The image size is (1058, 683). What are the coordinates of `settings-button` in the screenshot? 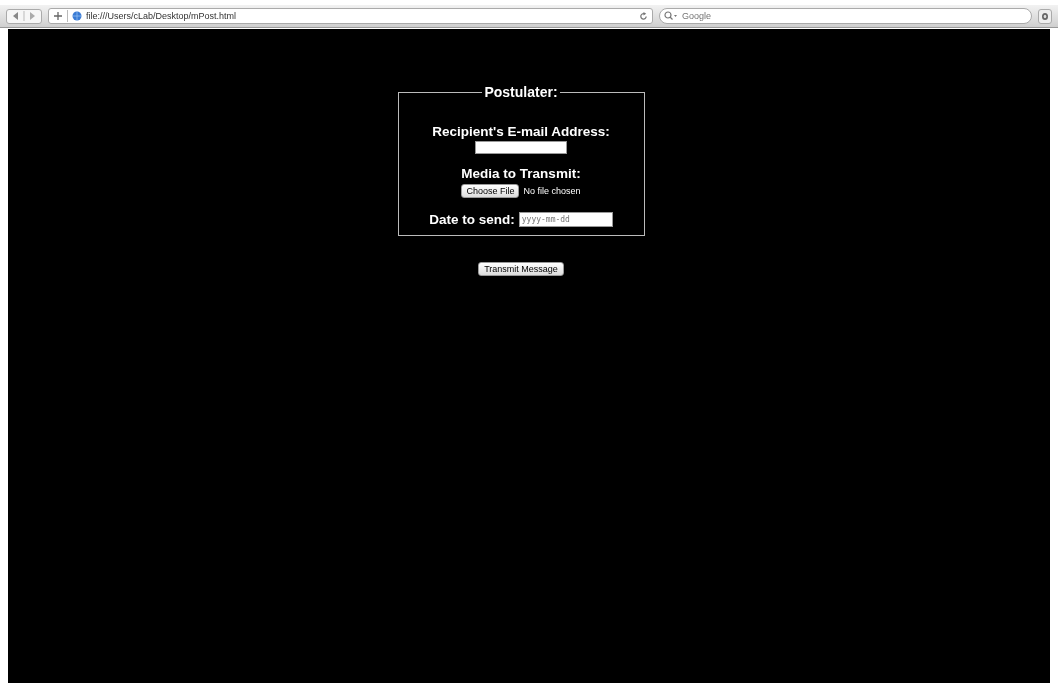 It's located at (1045, 16).